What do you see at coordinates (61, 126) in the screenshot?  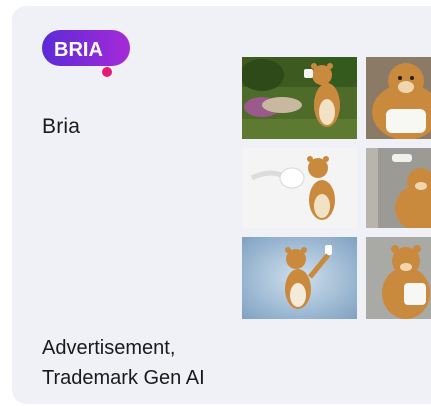 I see `brand-name: Bria` at bounding box center [61, 126].